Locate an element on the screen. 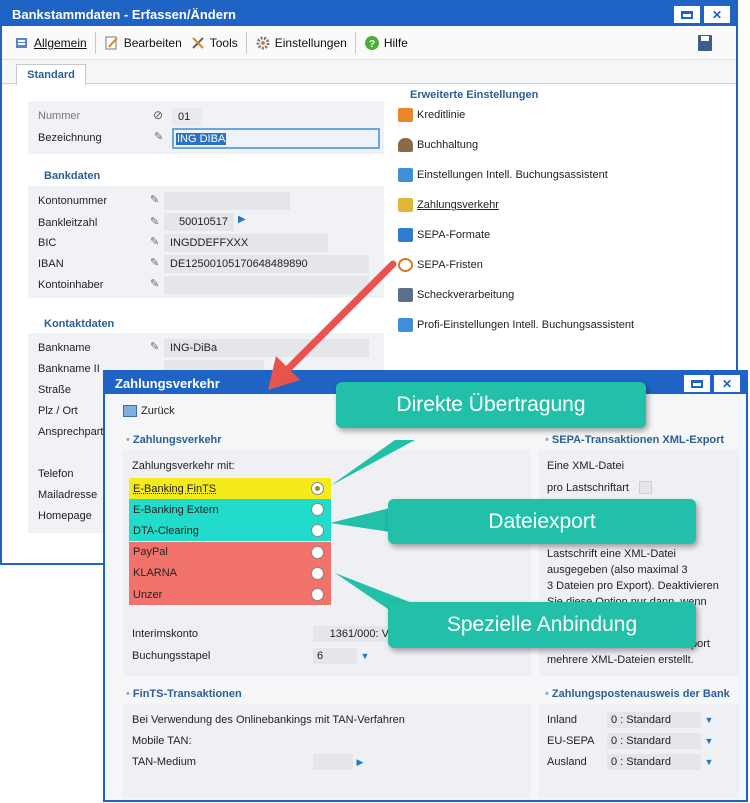 The height and width of the screenshot is (803, 750). kontoinhaber-field is located at coordinates (266, 285).